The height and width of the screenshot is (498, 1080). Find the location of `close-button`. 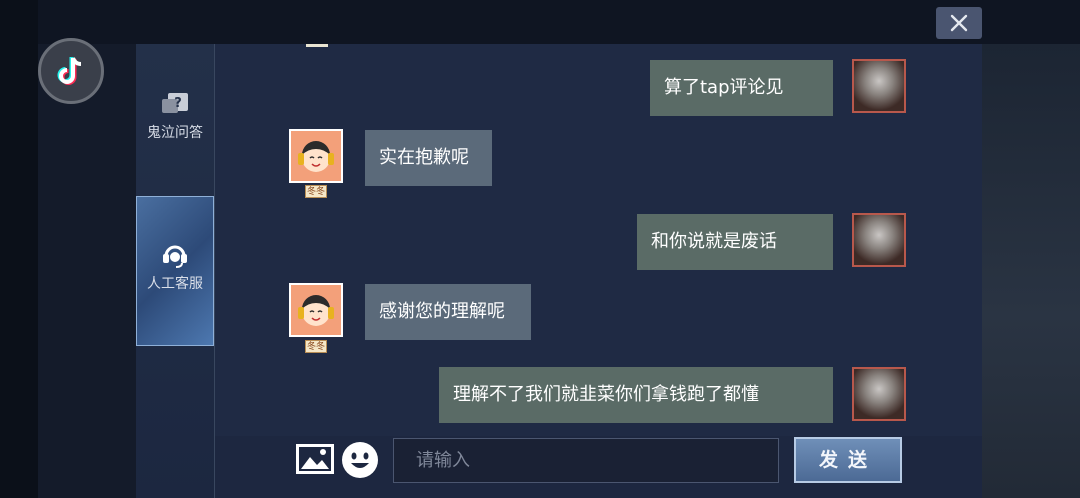

close-button is located at coordinates (959, 23).